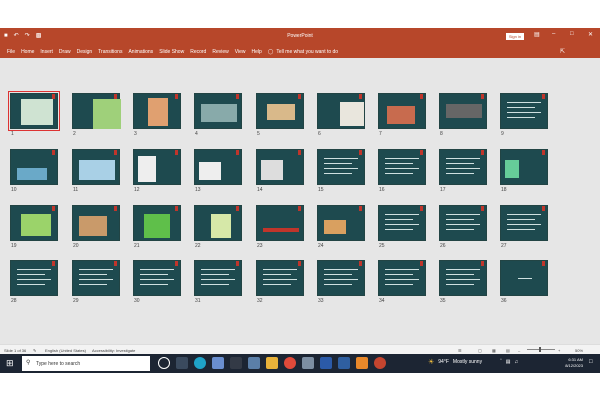 The height and width of the screenshot is (400, 600). I want to click on tab-transitions: Transitions, so click(110, 52).